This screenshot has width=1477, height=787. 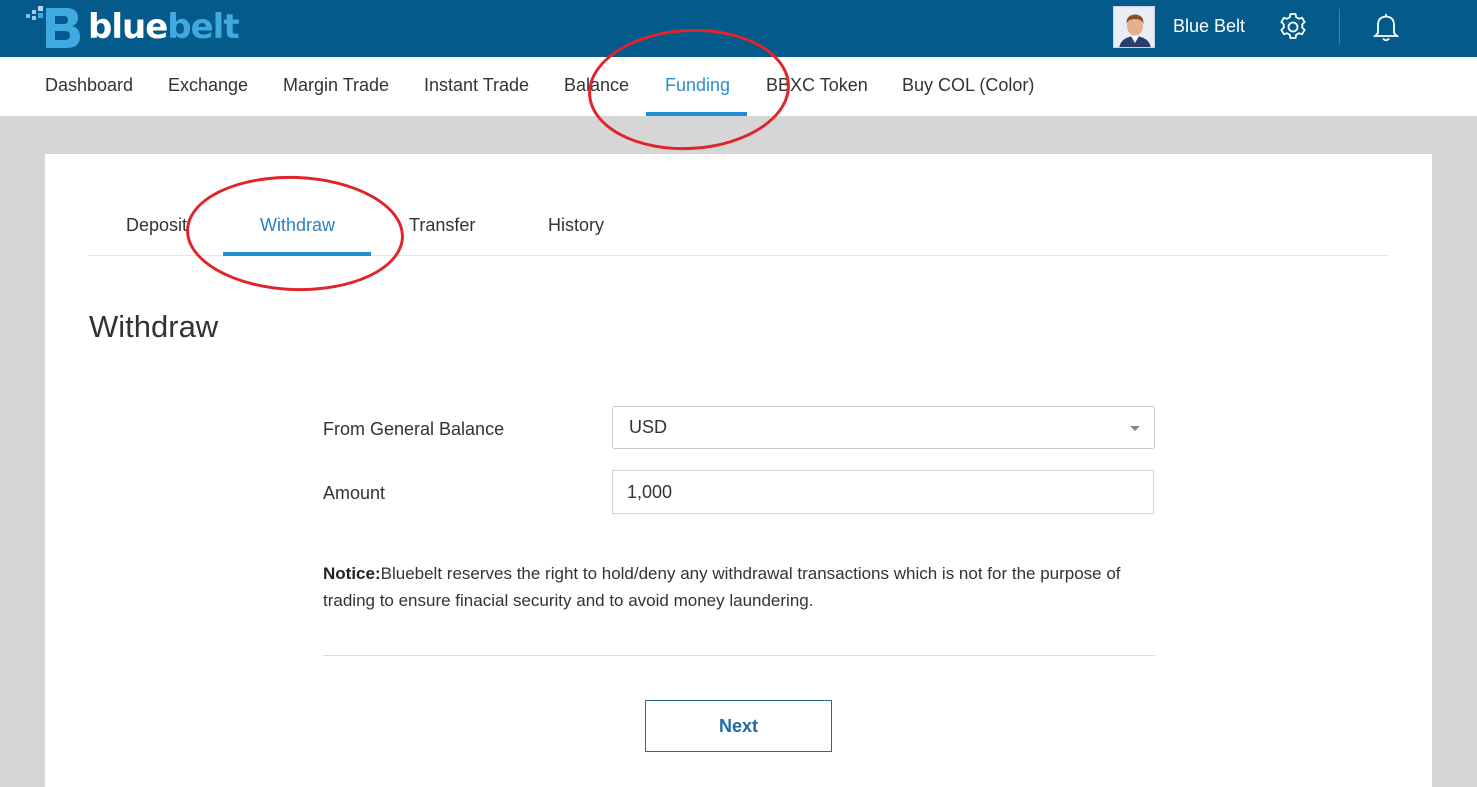 I want to click on logo-text-blue: blue, so click(x=128, y=27).